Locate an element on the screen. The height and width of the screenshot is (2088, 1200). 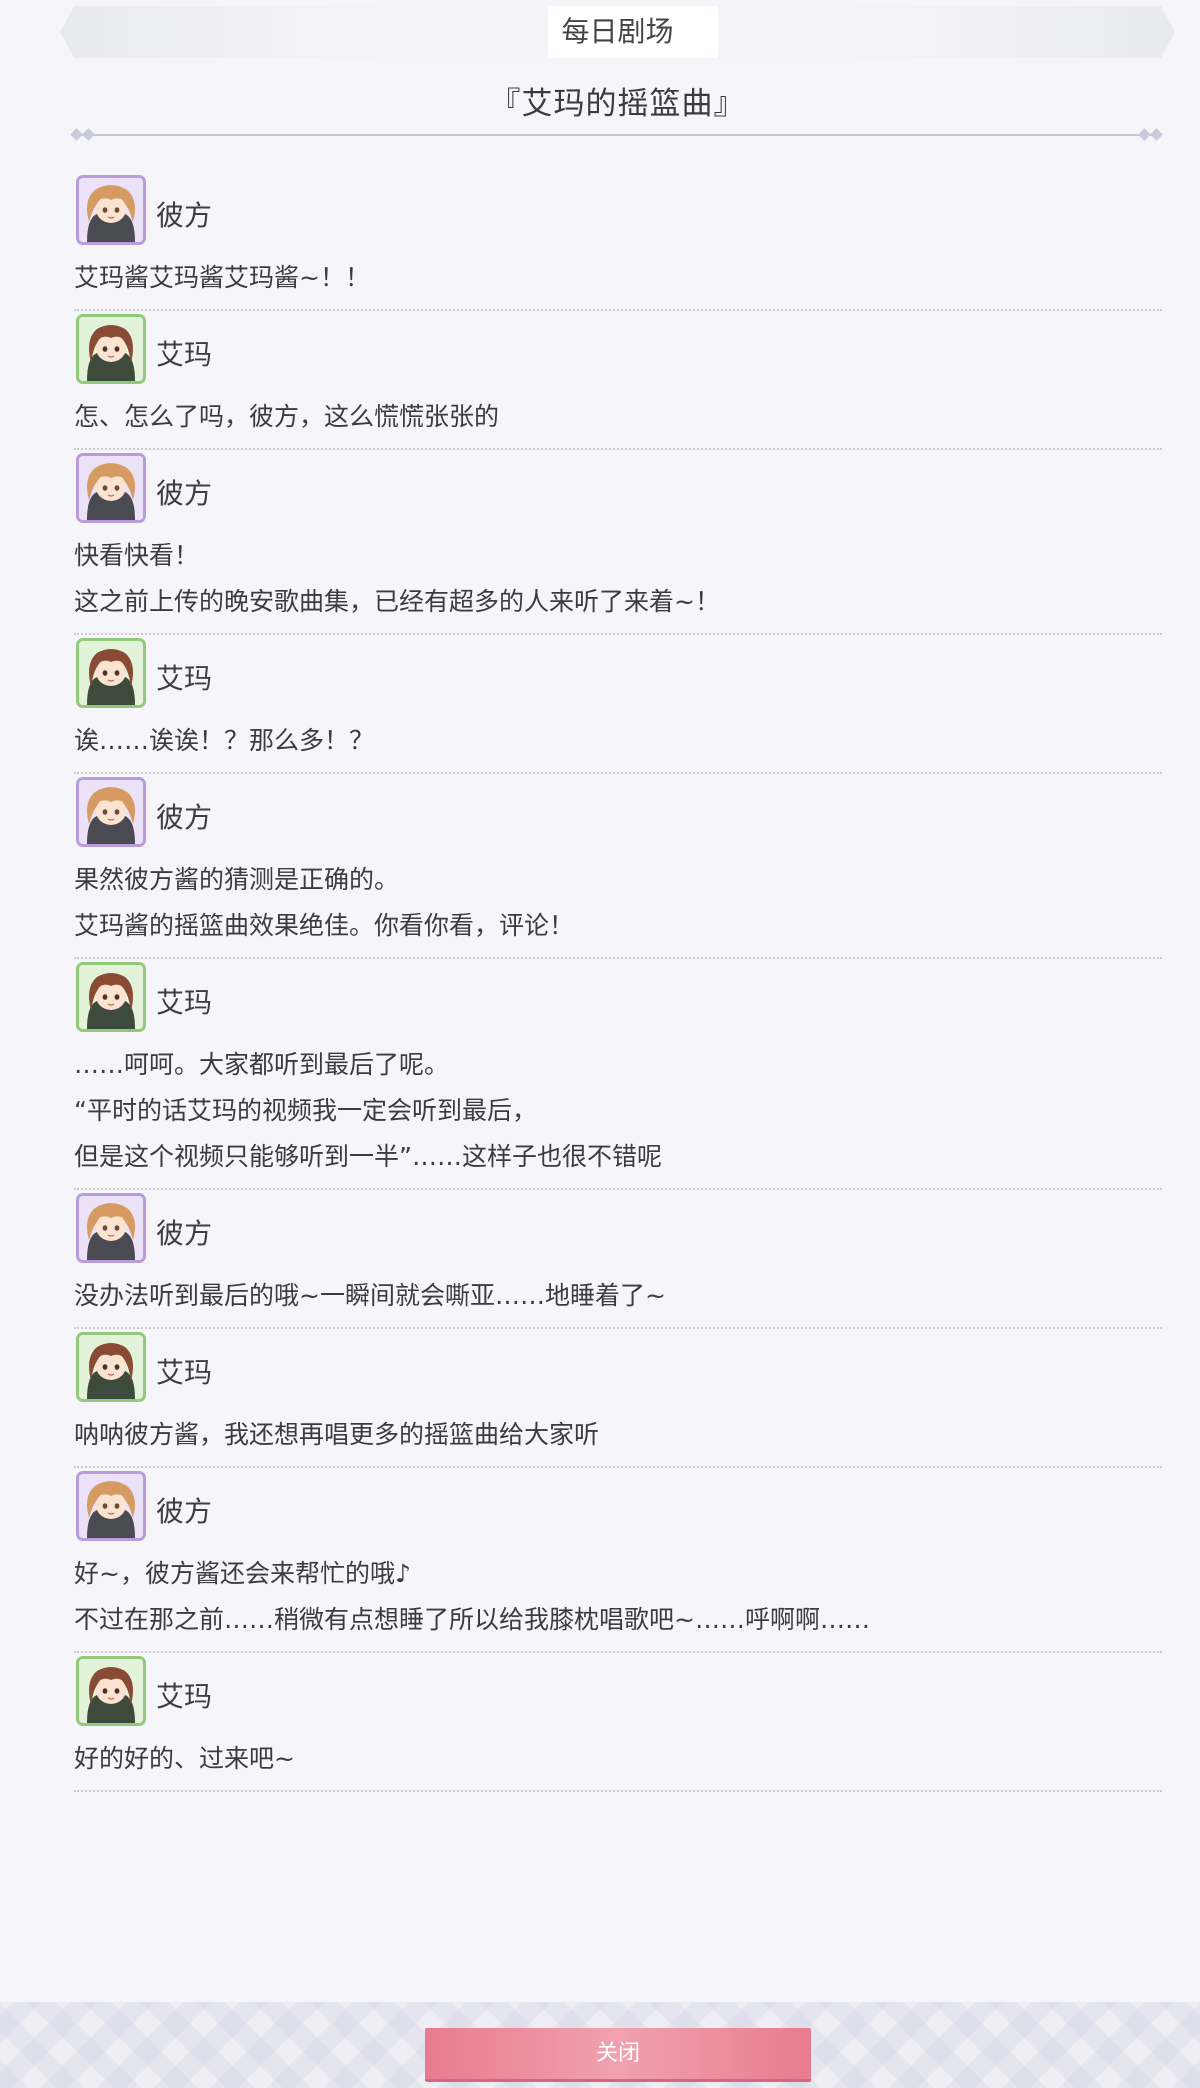
dialogue-text: 呐呐彼方酱，我还想再唱更多的摇篮曲给大家听 is located at coordinates (618, 1436).